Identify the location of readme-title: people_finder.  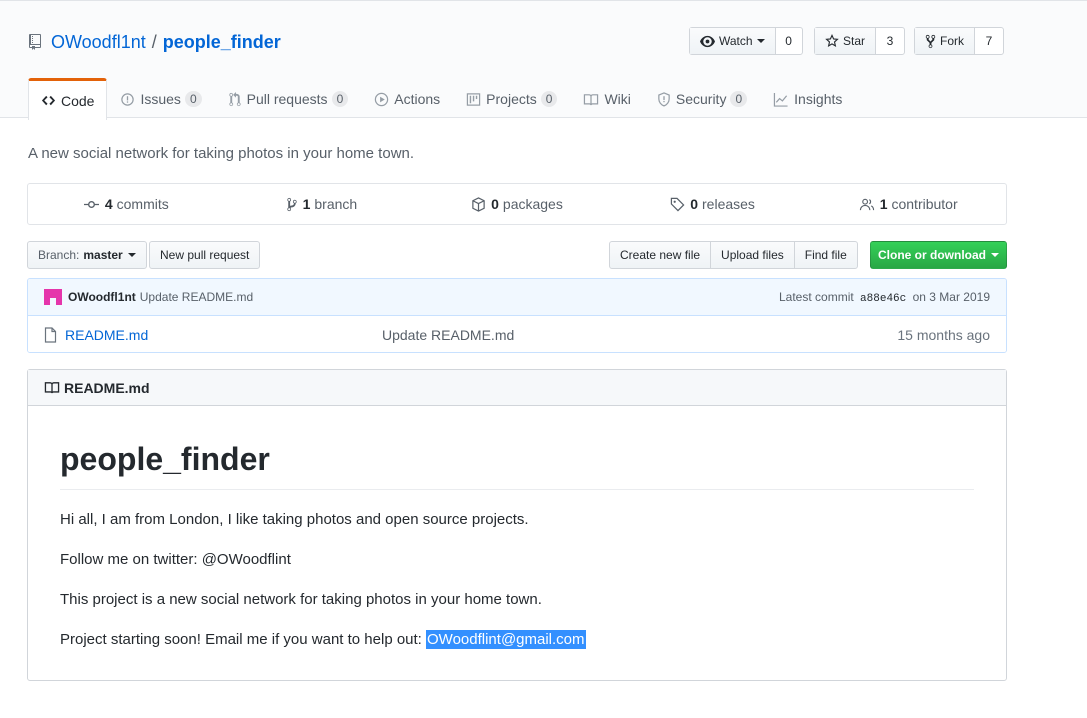
(517, 464).